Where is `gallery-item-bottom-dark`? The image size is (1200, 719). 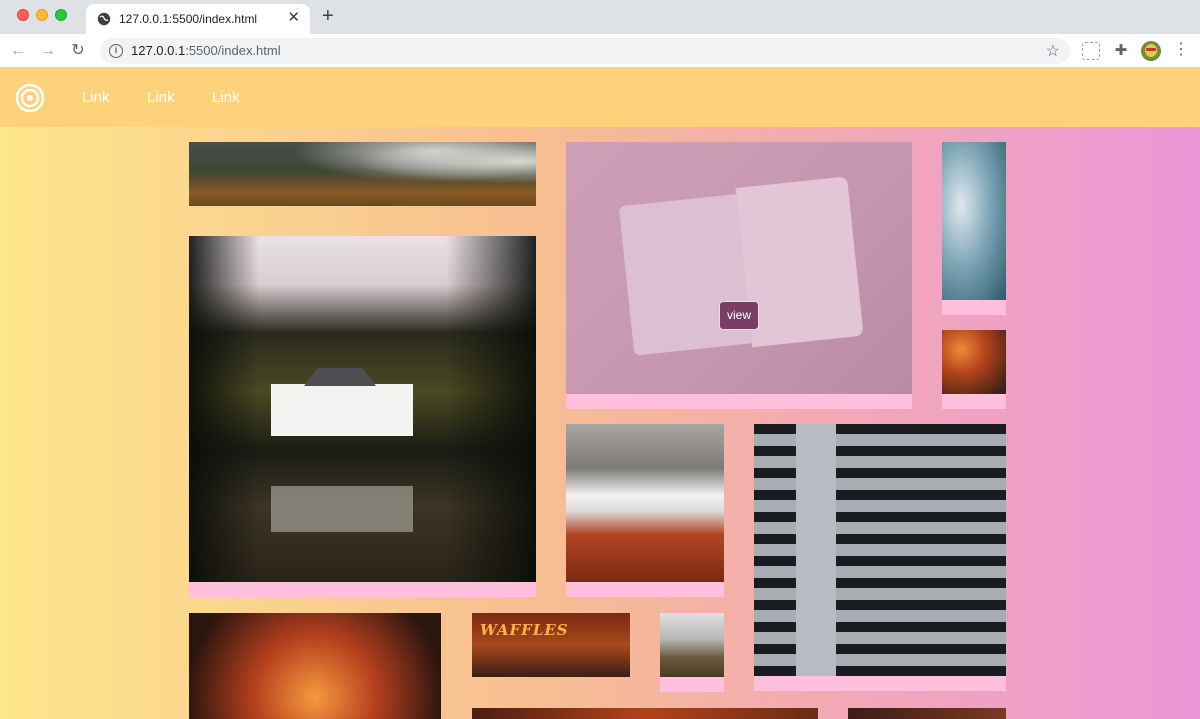 gallery-item-bottom-dark is located at coordinates (927, 713).